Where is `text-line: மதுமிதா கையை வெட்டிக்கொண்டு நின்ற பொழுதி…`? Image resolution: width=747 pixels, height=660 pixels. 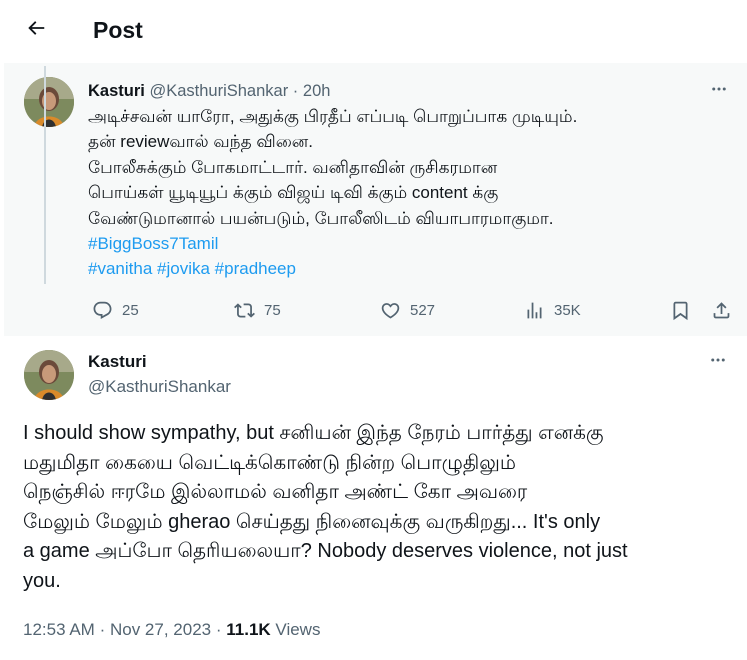 text-line: மதுமிதா கையை வெட்டிக்கொண்டு நின்ற பொழுதி… is located at coordinates (269, 462).